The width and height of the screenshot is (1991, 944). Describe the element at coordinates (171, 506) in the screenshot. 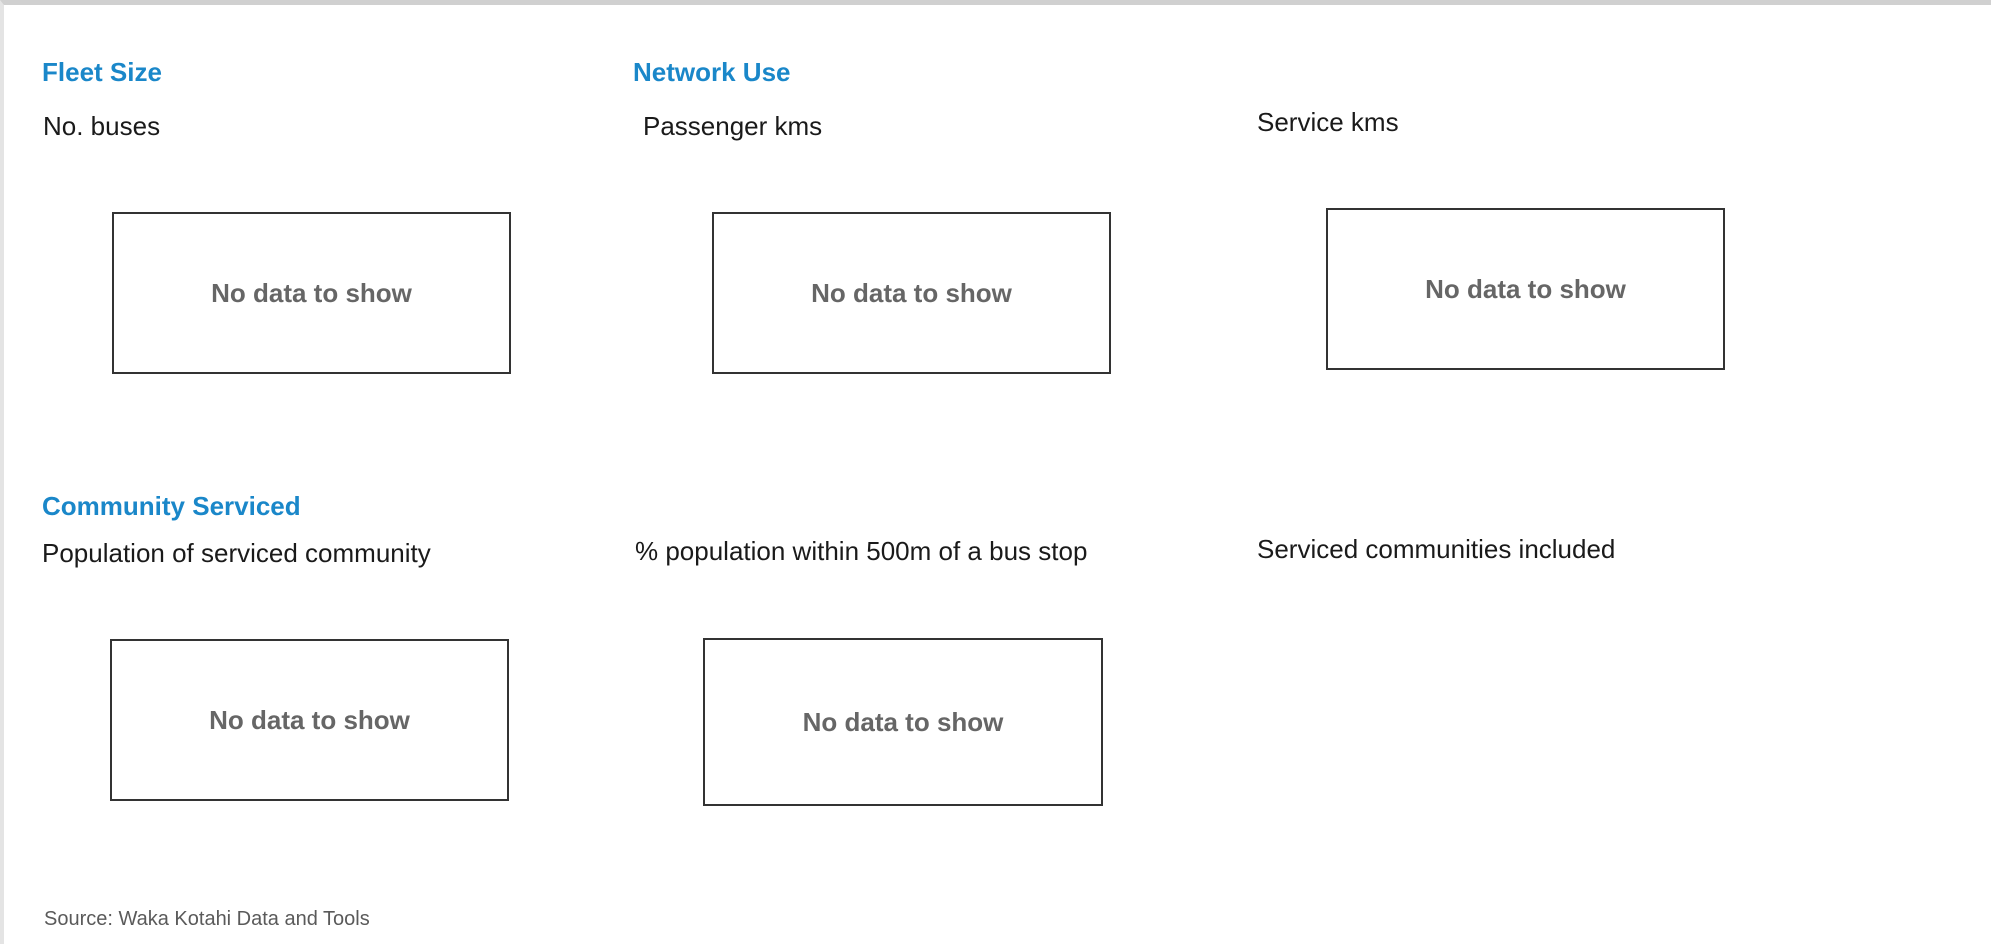

I see `community-serviced-heading: Community Serviced` at that location.